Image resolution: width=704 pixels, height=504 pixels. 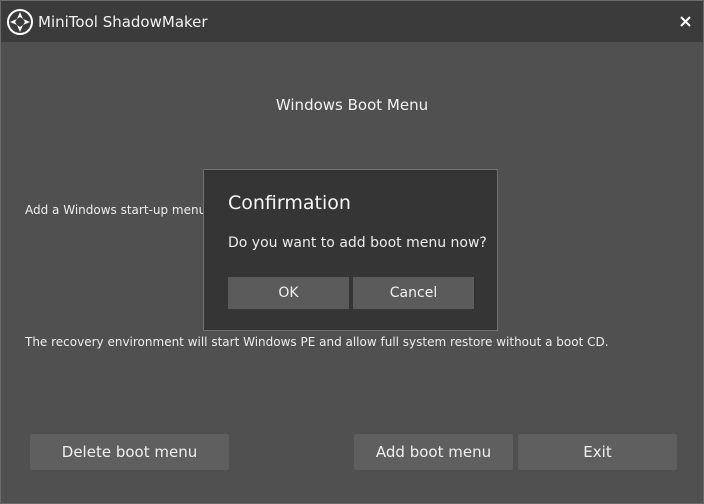 I want to click on close-icon, so click(x=685, y=21).